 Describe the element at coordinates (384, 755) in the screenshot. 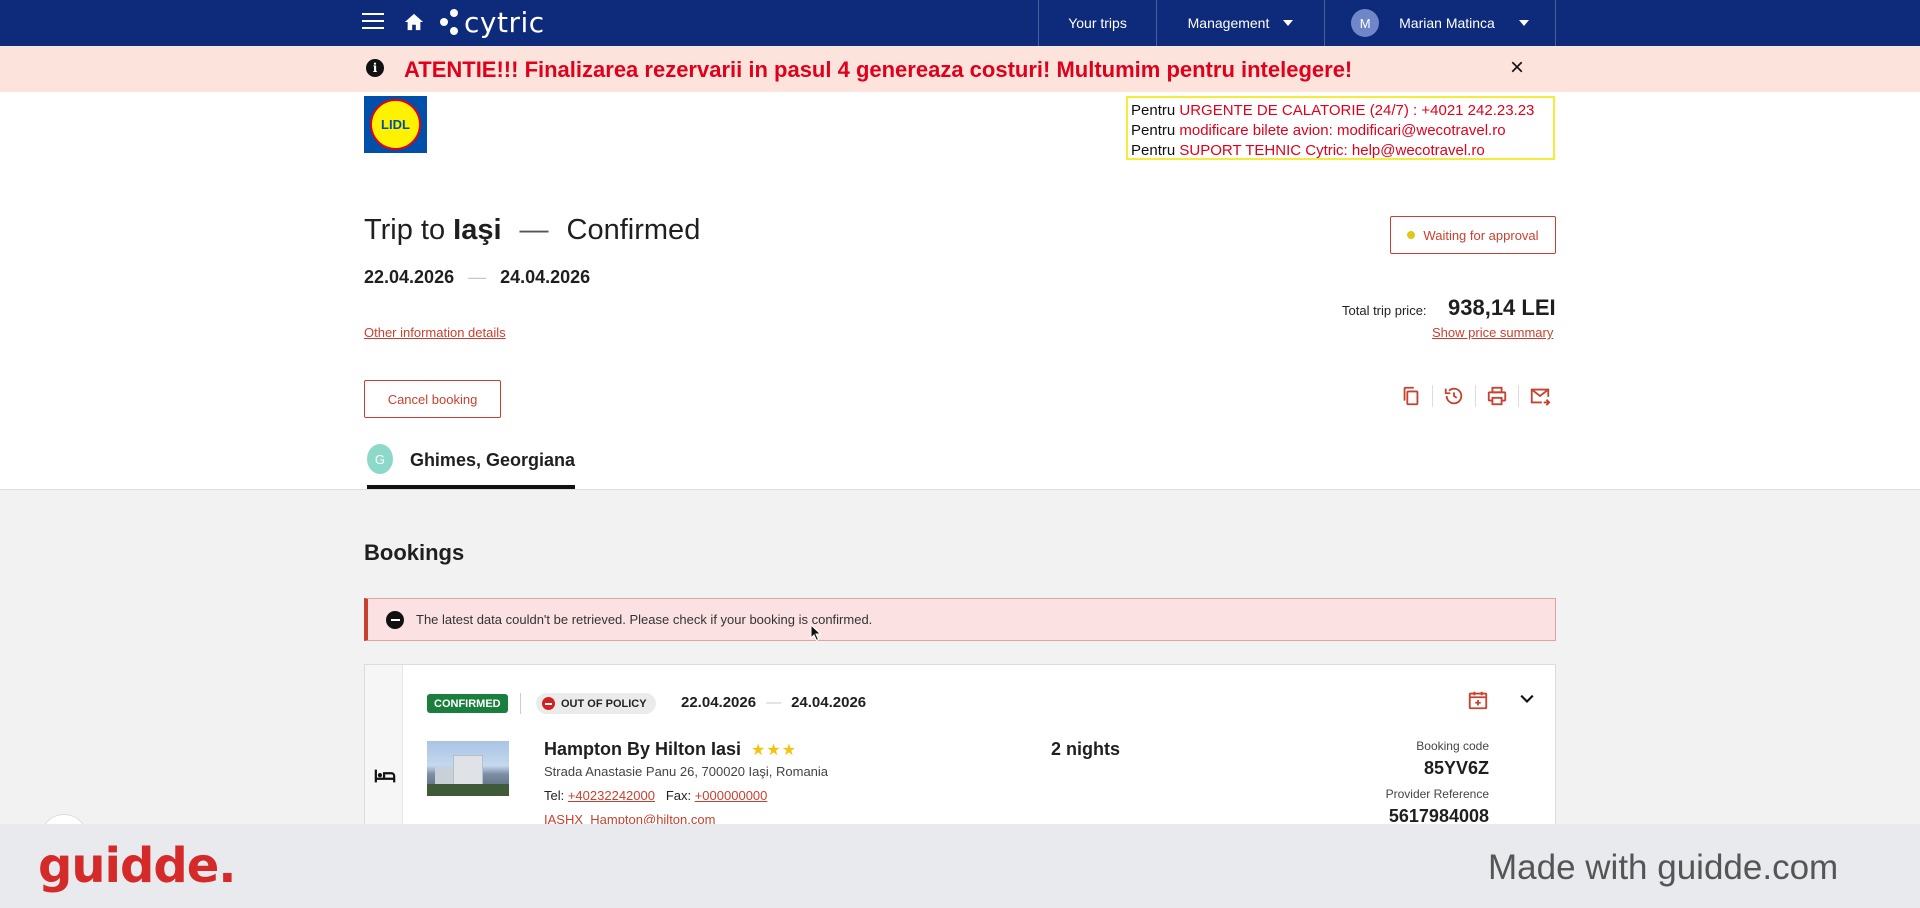

I see `card-side-strip` at that location.